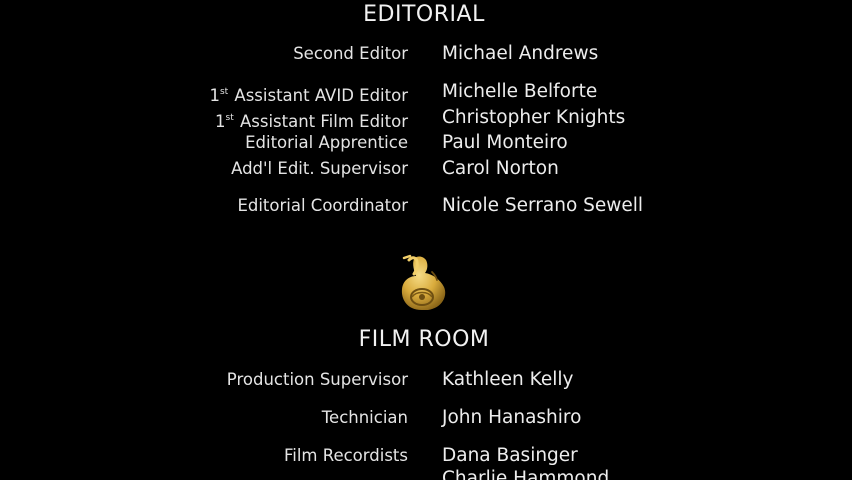  Describe the element at coordinates (500, 168) in the screenshot. I see `credit-name: Carol Norton` at that location.